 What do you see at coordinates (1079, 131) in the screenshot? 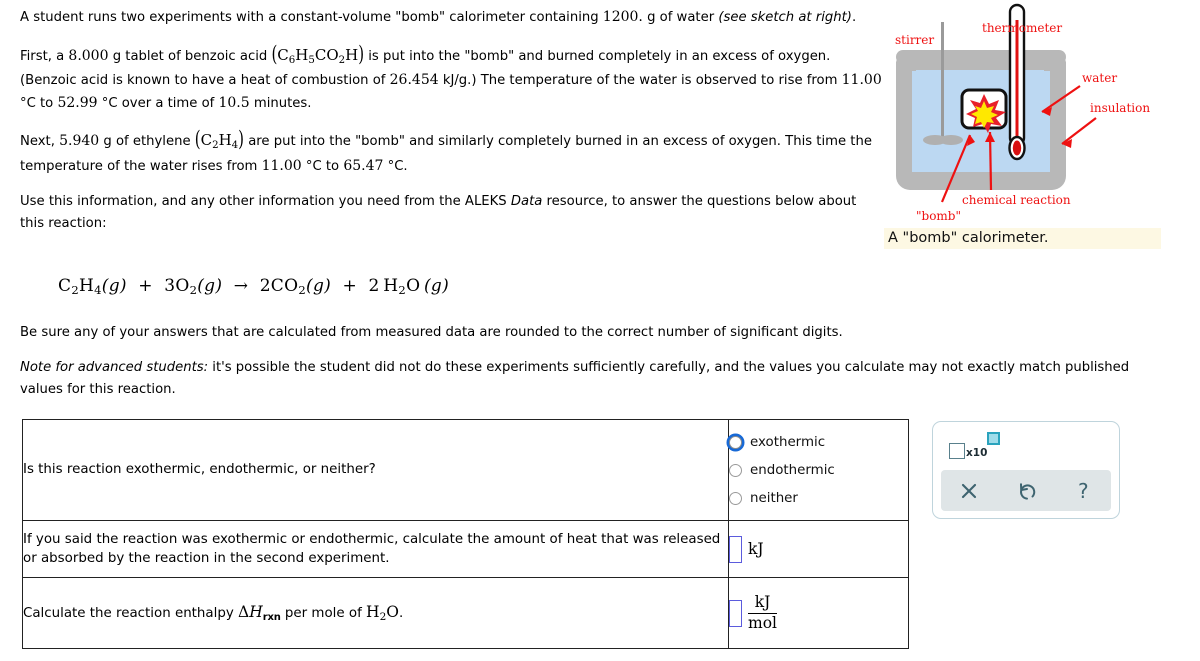
I see `leader-insulation` at bounding box center [1079, 131].